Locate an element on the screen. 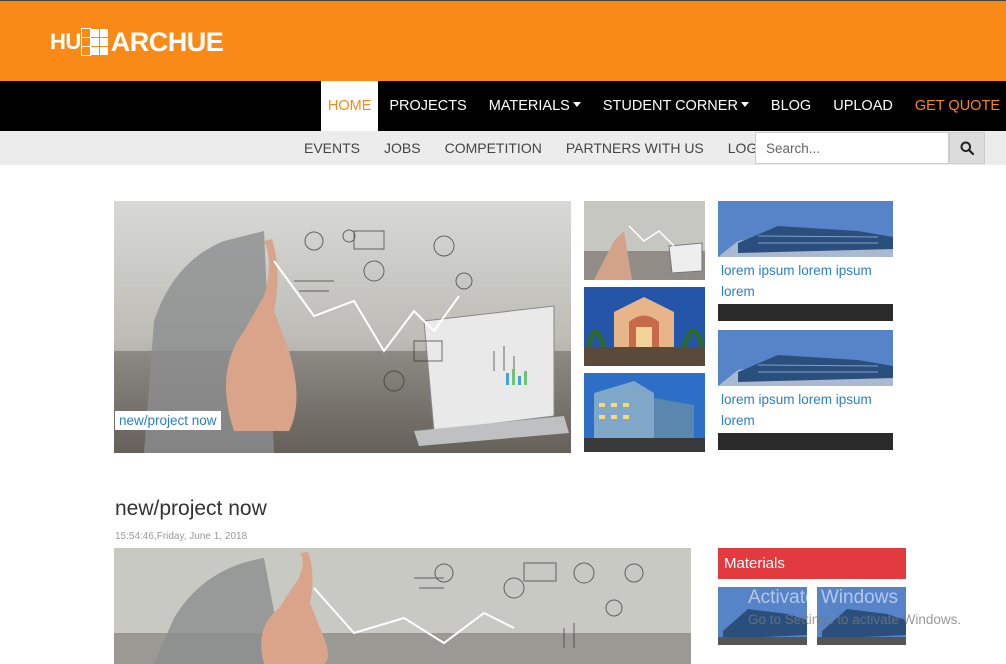 Image resolution: width=1006 pixels, height=664 pixels. nav-home: HOME is located at coordinates (349, 106).